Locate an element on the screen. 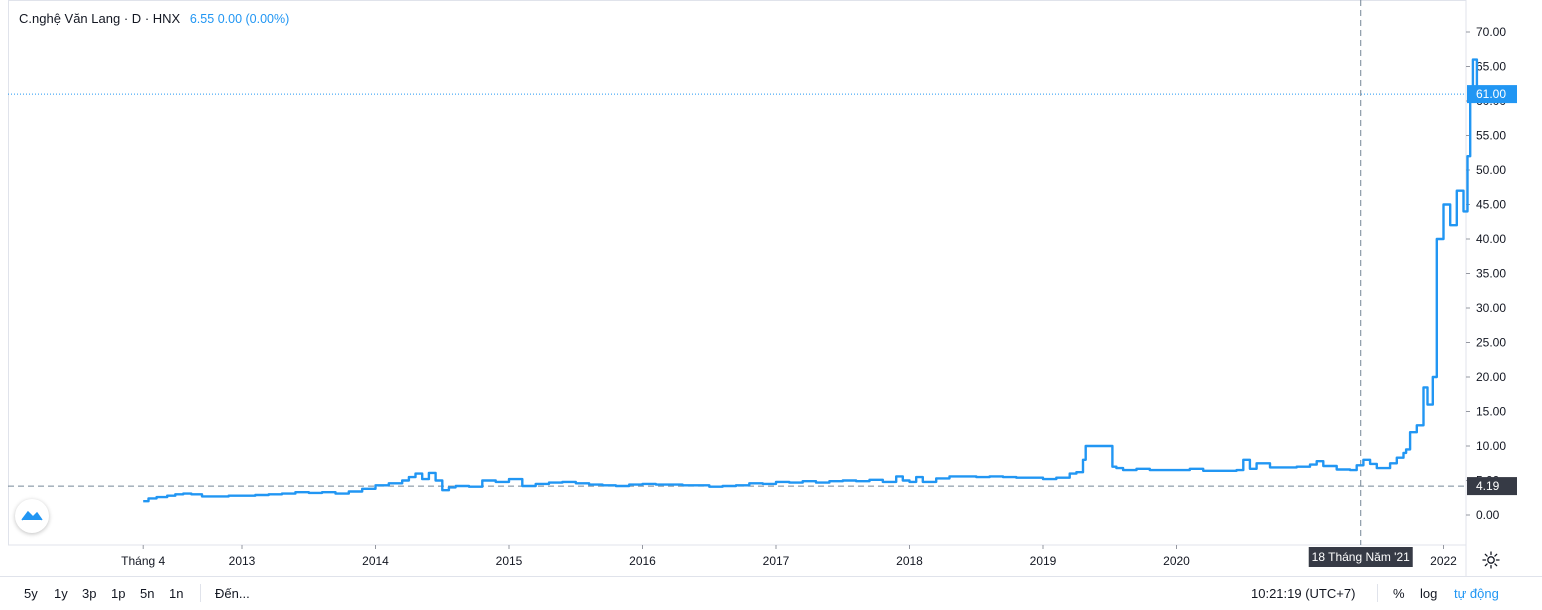  range-button-5n: 5n is located at coordinates (147, 593).